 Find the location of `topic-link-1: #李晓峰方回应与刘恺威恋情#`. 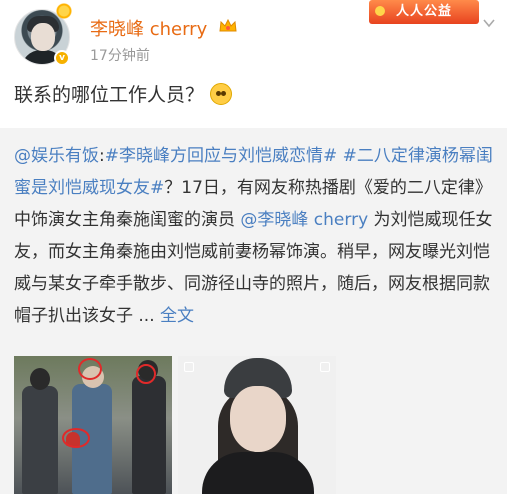

topic-link-1: #李晓峰方回应与刘恺威恋情# is located at coordinates (221, 156).